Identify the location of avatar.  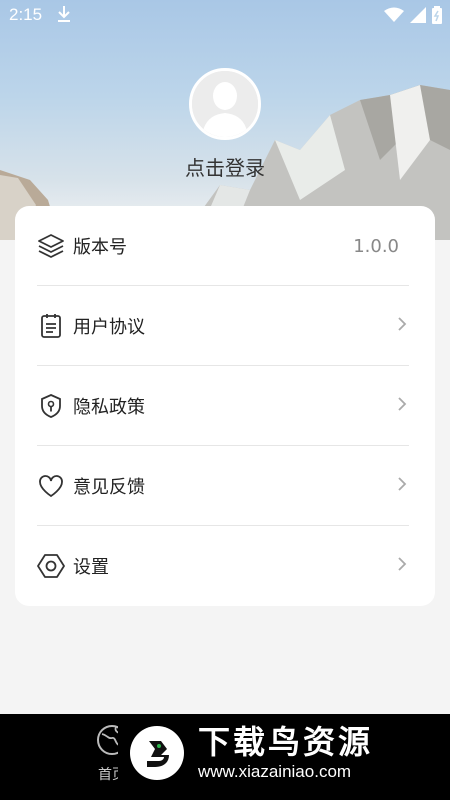
(225, 104).